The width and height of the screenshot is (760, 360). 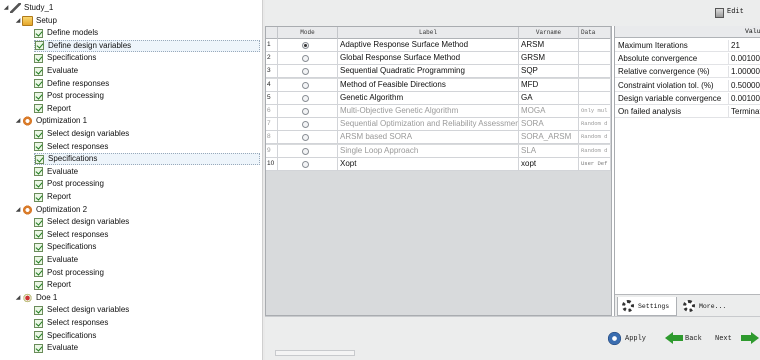 I want to click on setting-value: 0.500000, so click(x=744, y=85).